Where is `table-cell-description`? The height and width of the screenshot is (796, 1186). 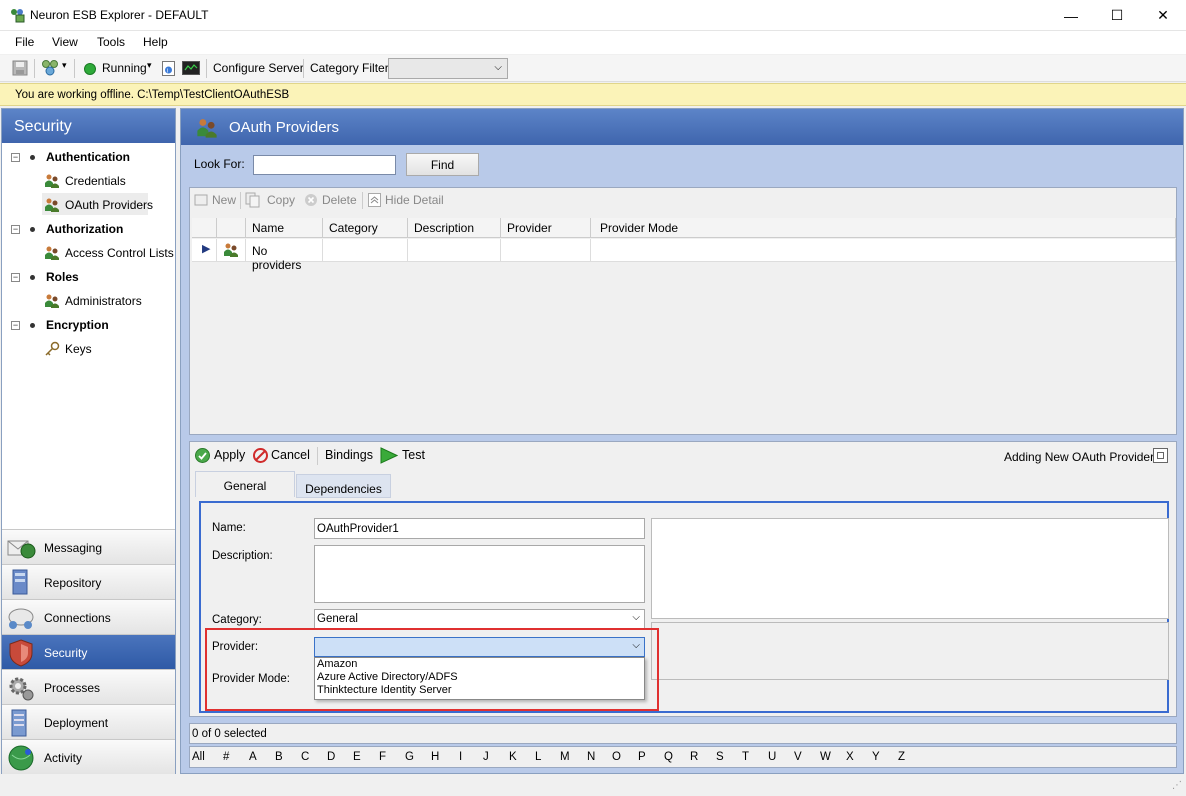
table-cell-description is located at coordinates (454, 250).